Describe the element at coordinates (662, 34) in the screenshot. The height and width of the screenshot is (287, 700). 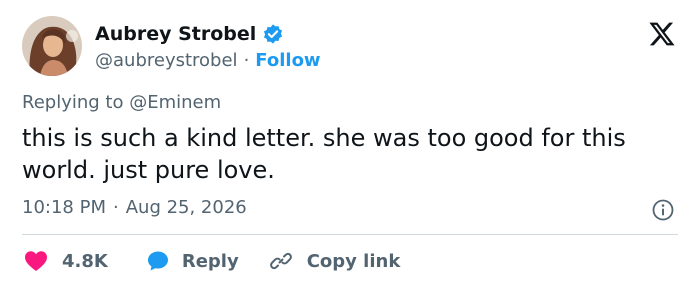
I see `x-logo-icon` at that location.